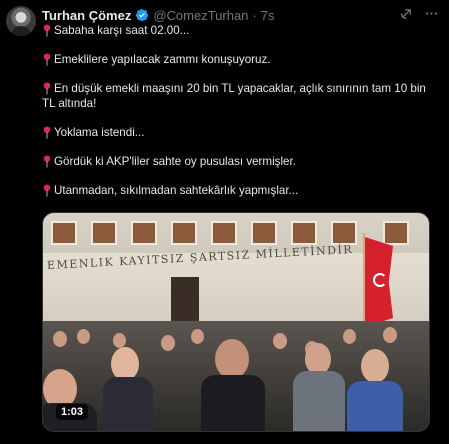  I want to click on tweet-time: 7s, so click(268, 15).